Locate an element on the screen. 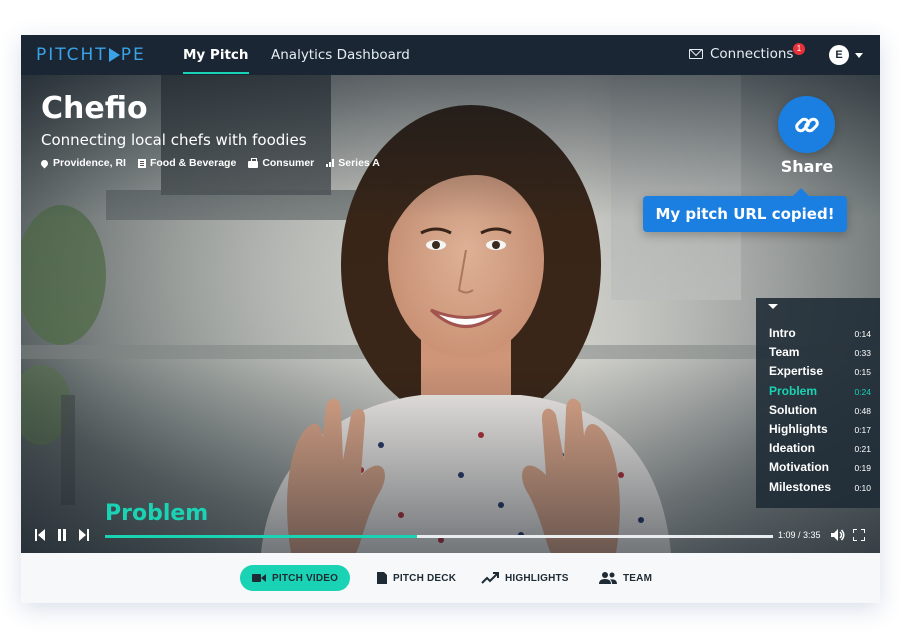  chapter-item: Expertise 0:15 is located at coordinates (820, 371).